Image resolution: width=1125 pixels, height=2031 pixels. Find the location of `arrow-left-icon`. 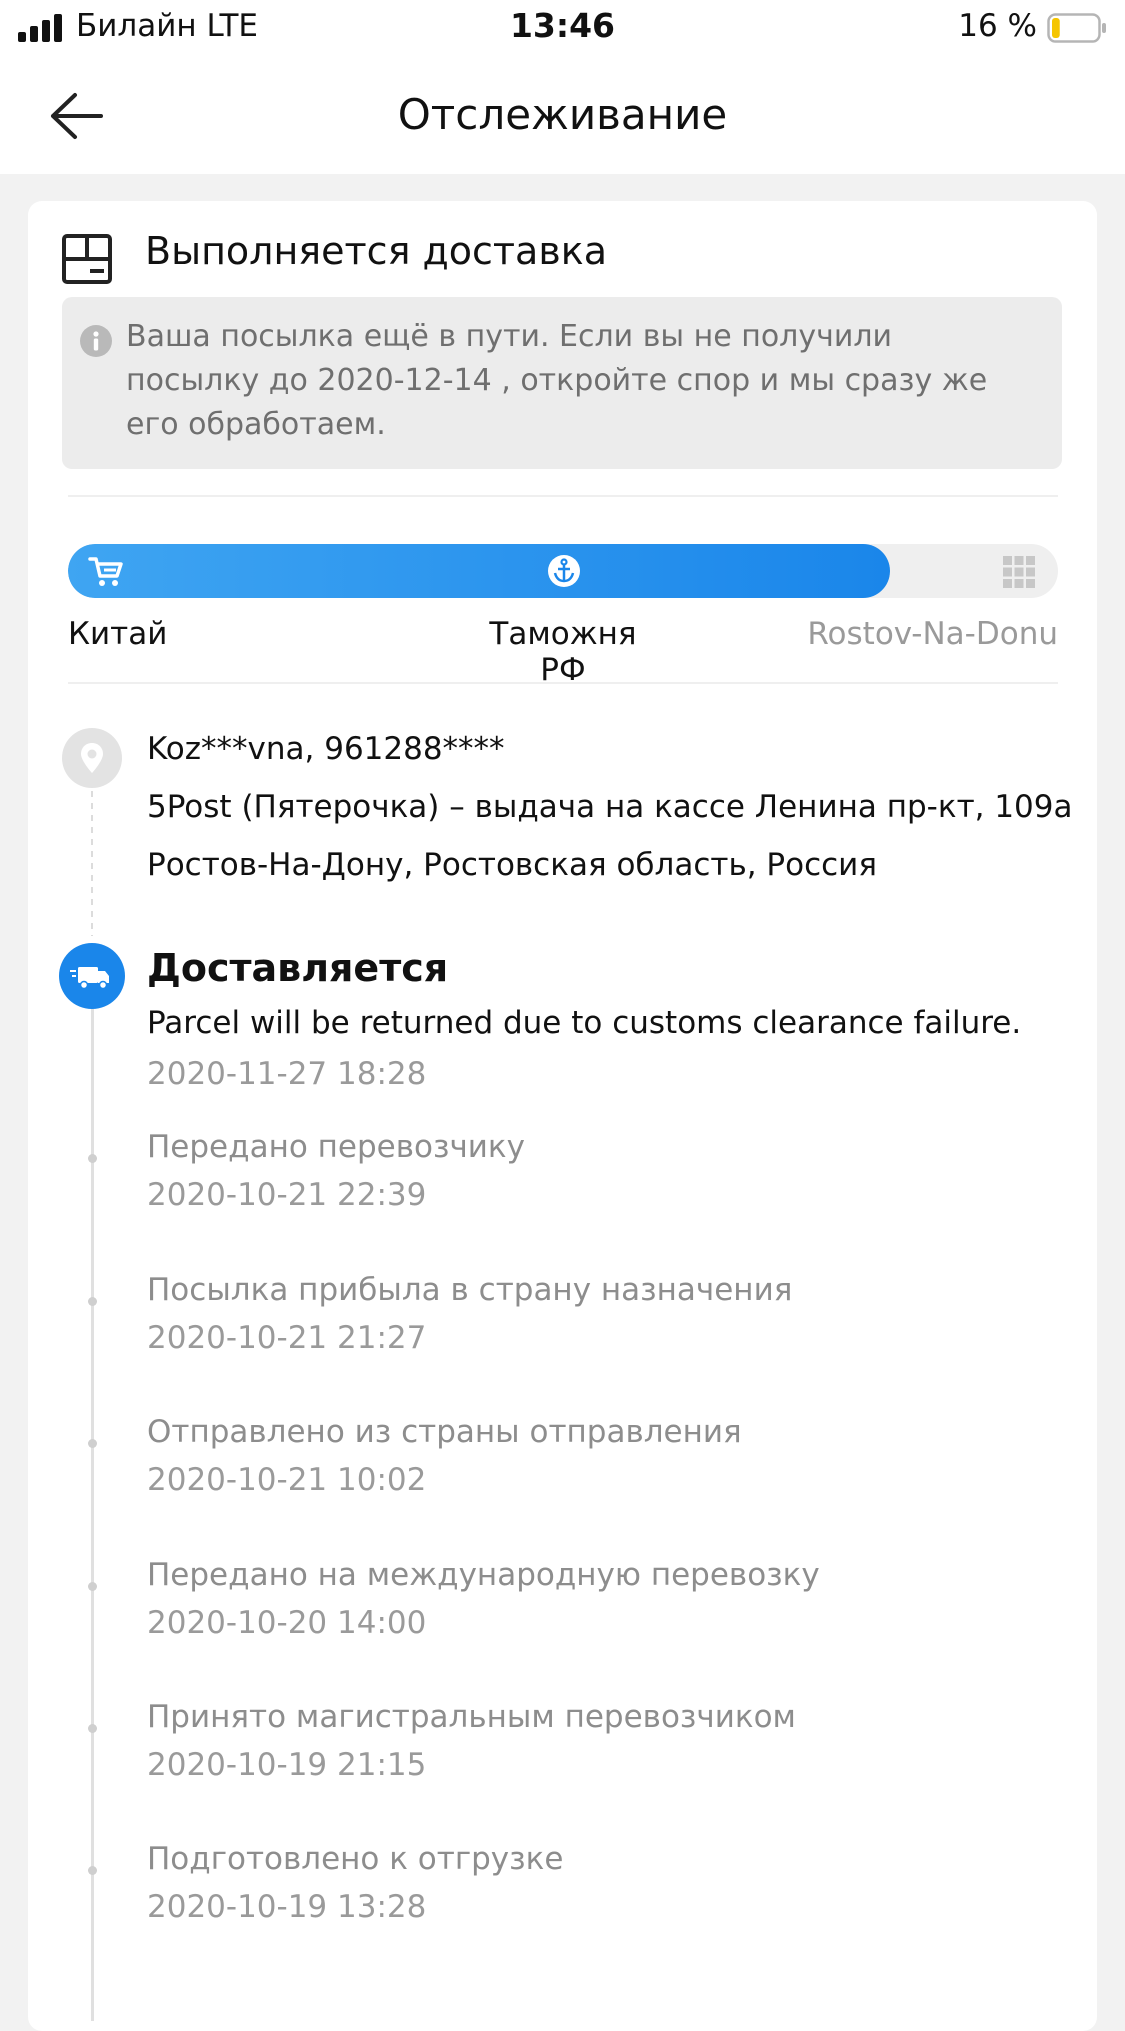

arrow-left-icon is located at coordinates (77, 116).